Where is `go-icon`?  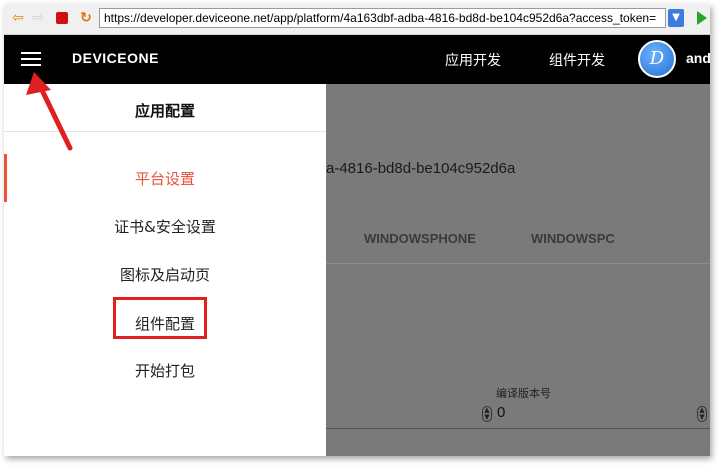 go-icon is located at coordinates (702, 18).